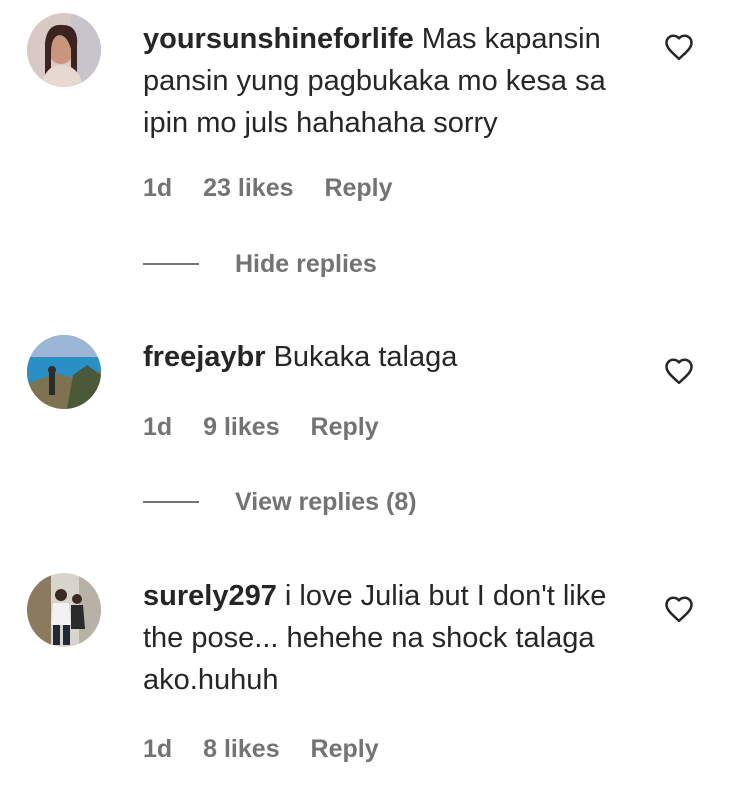 This screenshot has height=791, width=750. Describe the element at coordinates (210, 596) in the screenshot. I see `comment-username: surely297` at that location.